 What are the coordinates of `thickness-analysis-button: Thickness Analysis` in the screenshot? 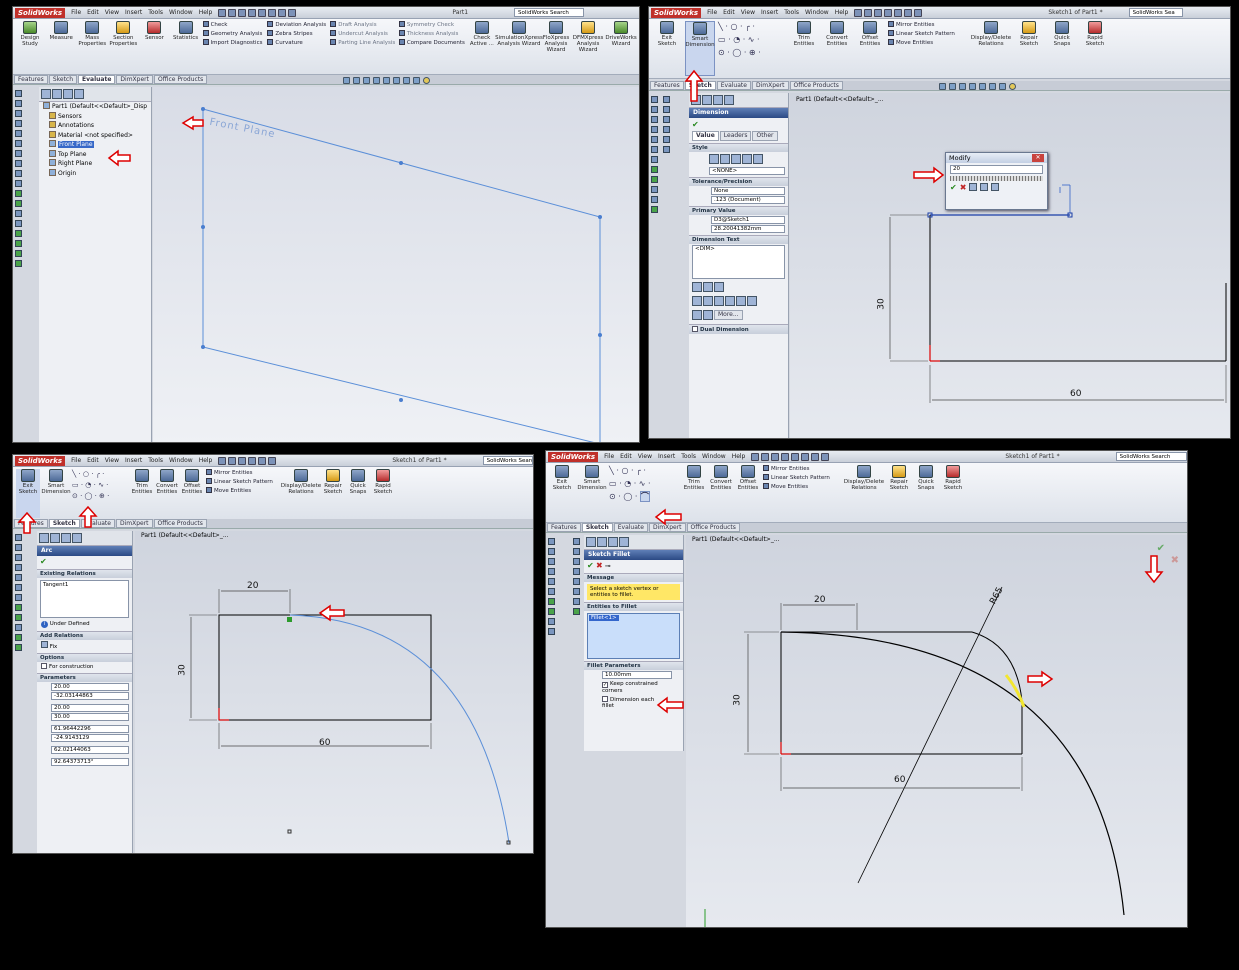 It's located at (431, 34).